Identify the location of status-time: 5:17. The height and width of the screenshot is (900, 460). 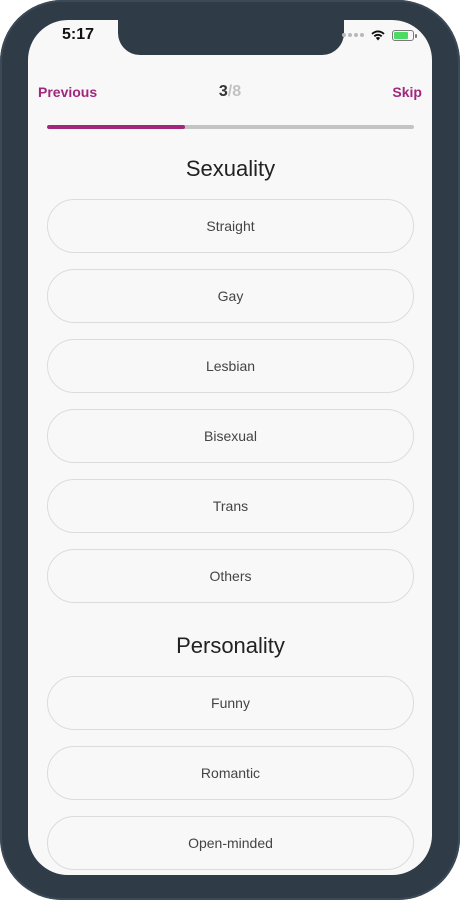
(78, 34).